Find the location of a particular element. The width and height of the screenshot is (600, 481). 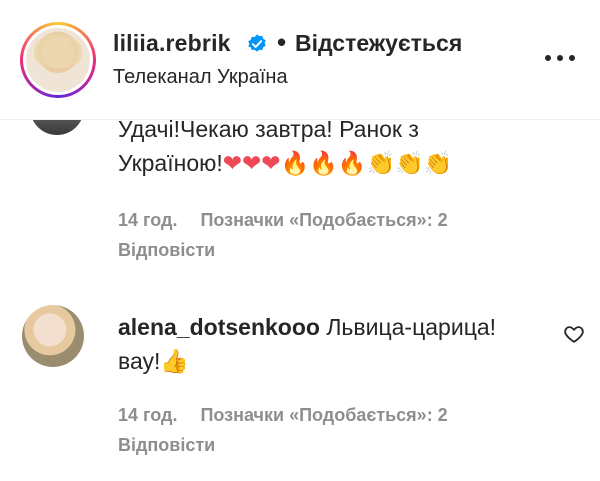

following-button: Відстежується is located at coordinates (378, 43).